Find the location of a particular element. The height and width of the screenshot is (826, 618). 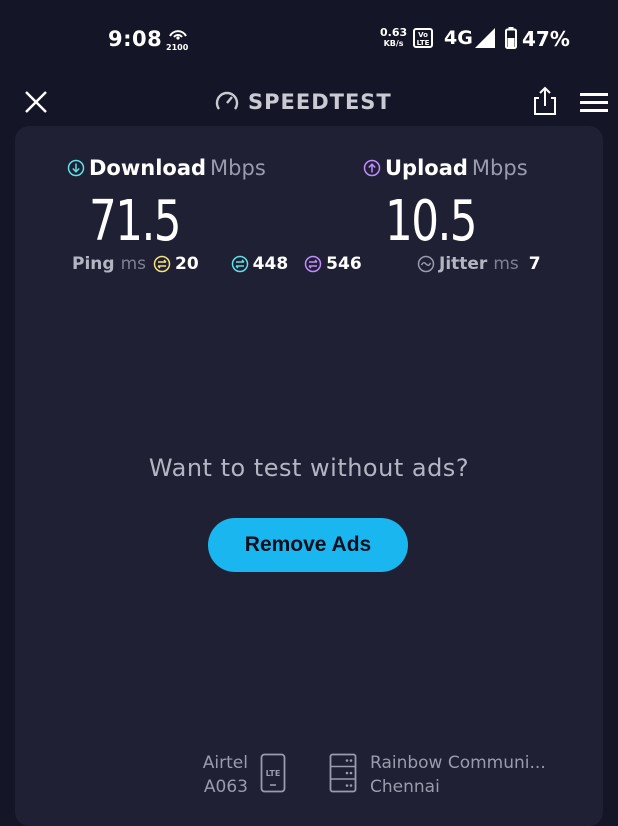

share-icon is located at coordinates (545, 100).